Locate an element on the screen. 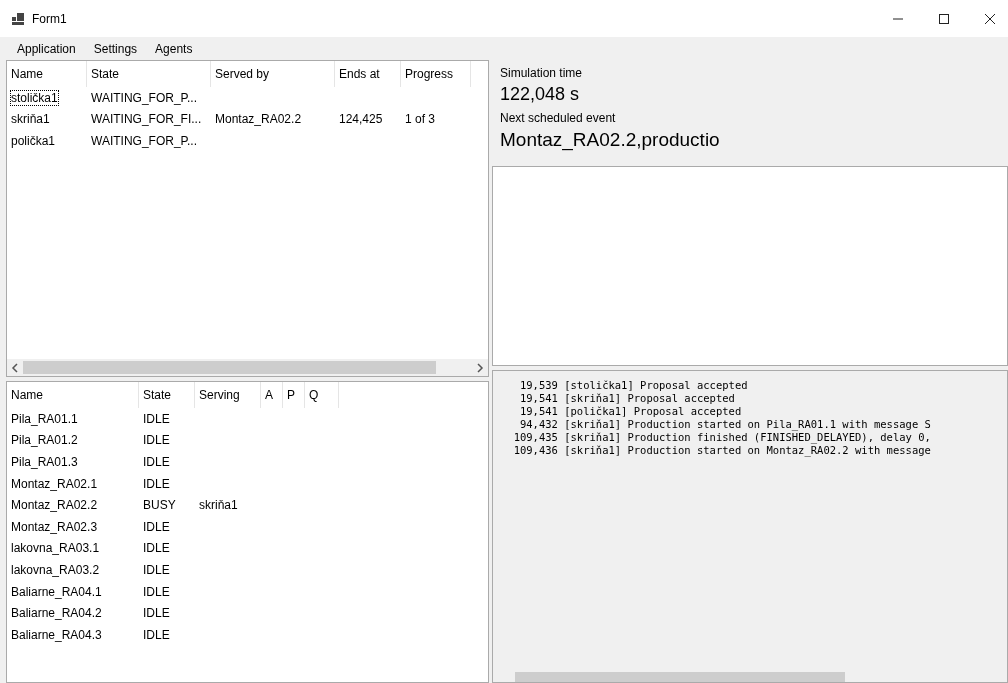  next-event: Montaz_RA02.2,productio is located at coordinates (610, 140).